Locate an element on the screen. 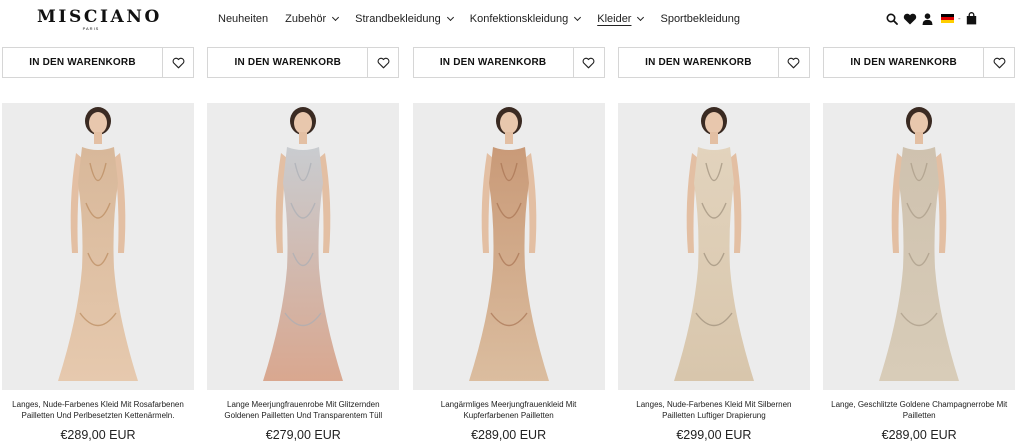  nav-item-label: Sportbekleidung is located at coordinates (700, 19).